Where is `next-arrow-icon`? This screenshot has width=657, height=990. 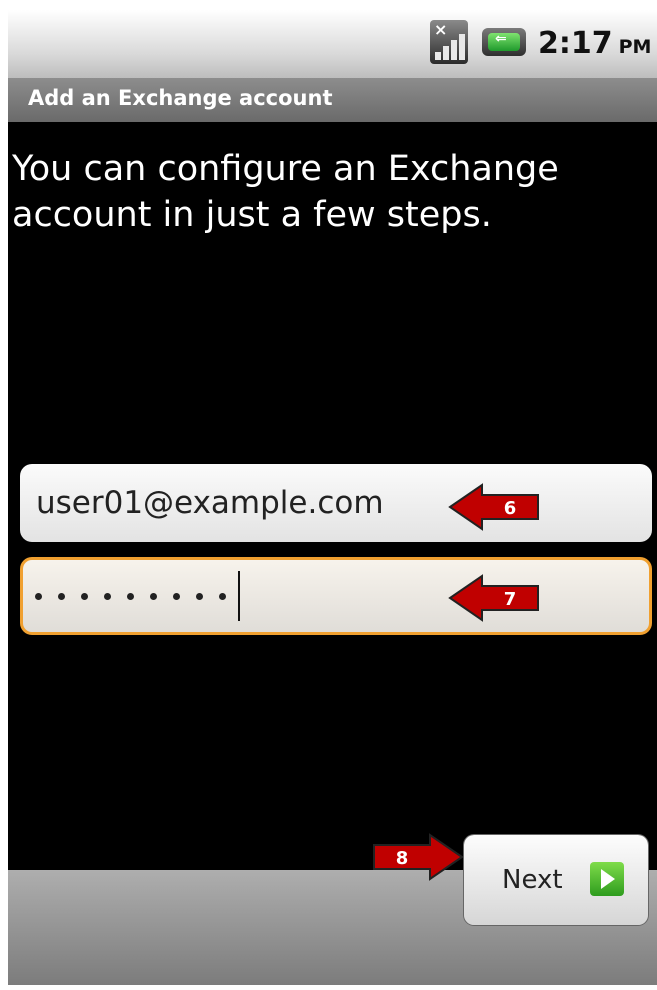
next-arrow-icon is located at coordinates (607, 879).